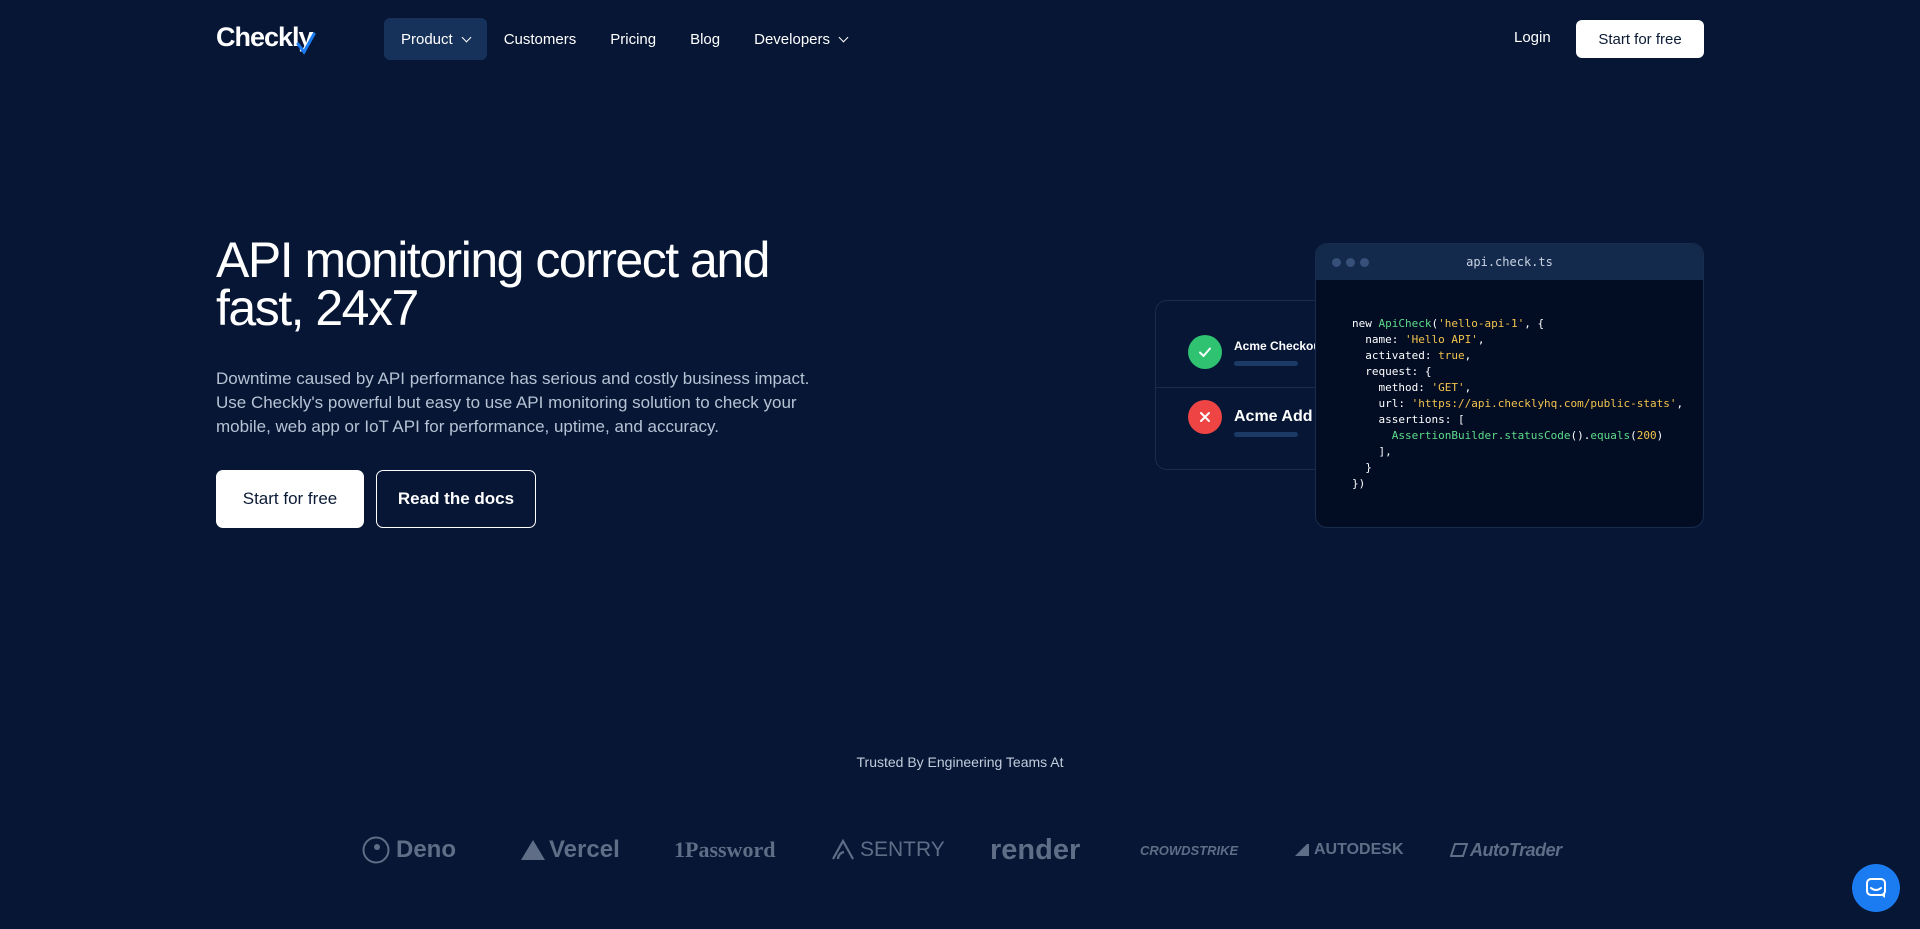 This screenshot has height=929, width=1920. I want to click on nav-customers: Customers, so click(540, 39).